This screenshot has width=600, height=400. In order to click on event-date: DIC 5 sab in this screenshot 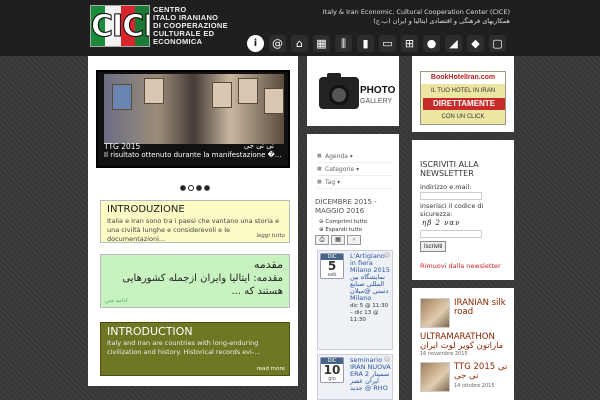, I will do `click(332, 266)`.